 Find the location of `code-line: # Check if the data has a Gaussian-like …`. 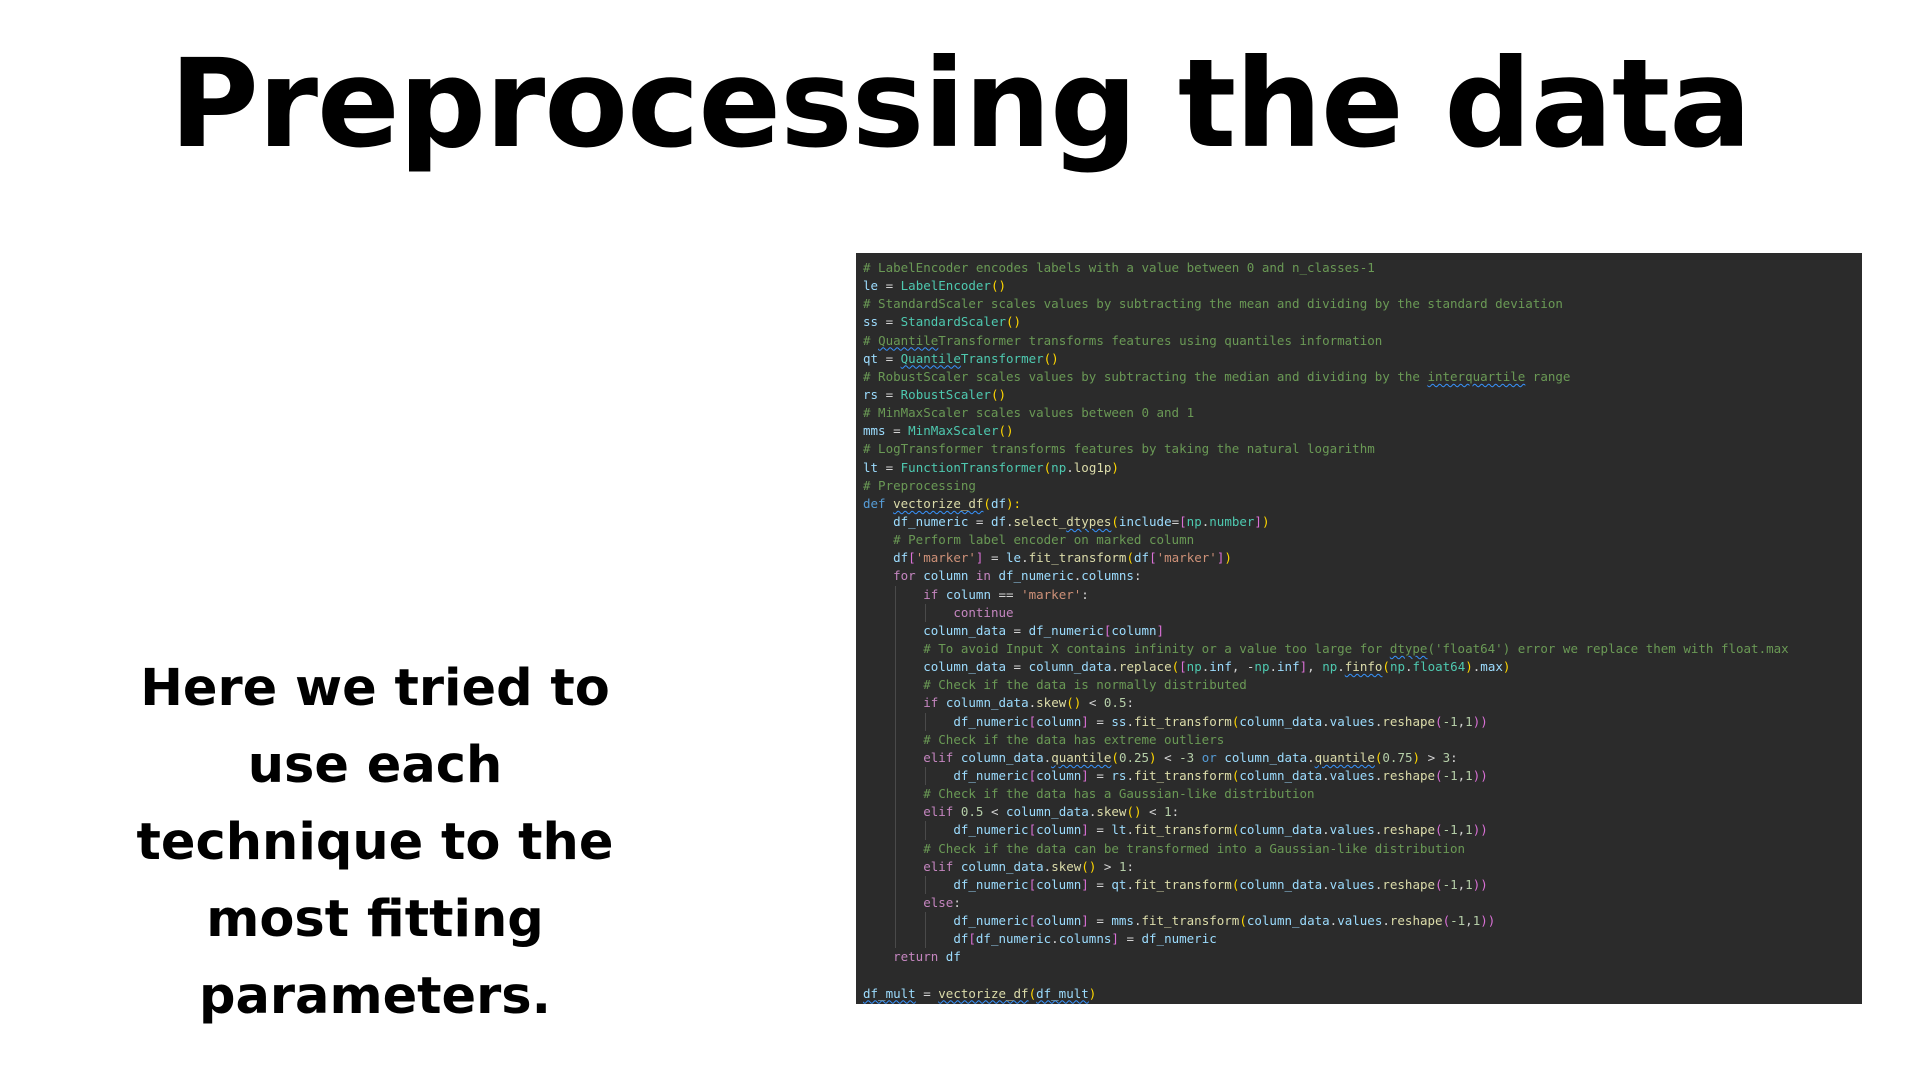

code-line: # Check if the data has a Gaussian-like … is located at coordinates (1362, 794).